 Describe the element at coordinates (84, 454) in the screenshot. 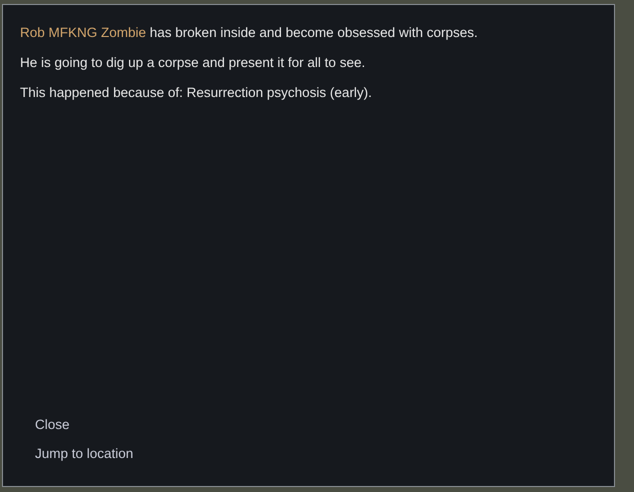

I see `dialog-option: Jump to location` at that location.